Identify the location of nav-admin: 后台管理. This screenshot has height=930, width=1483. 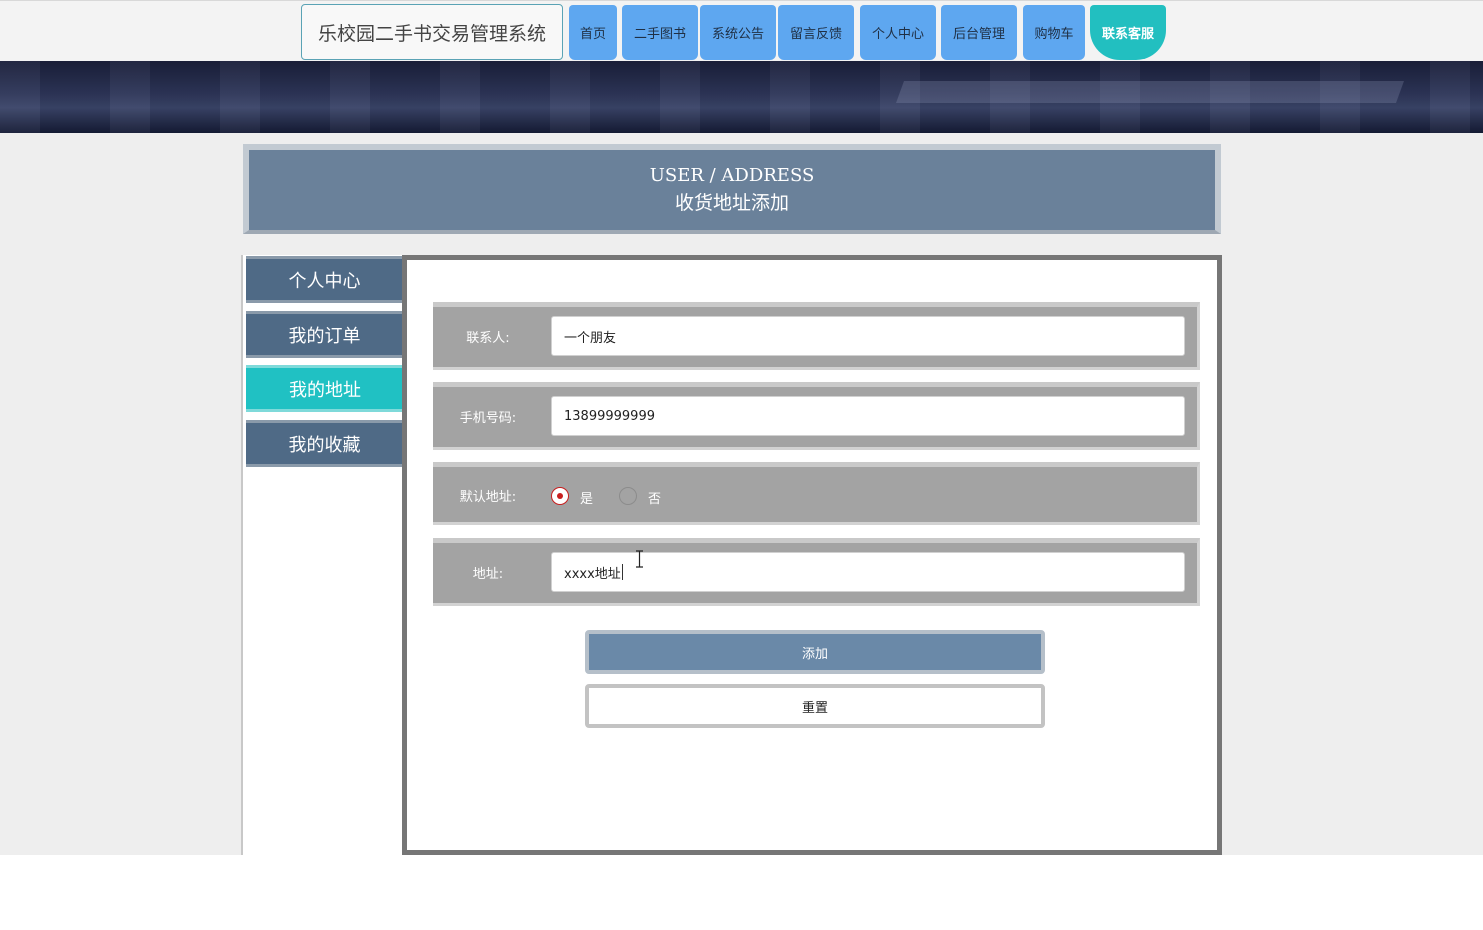
(979, 32).